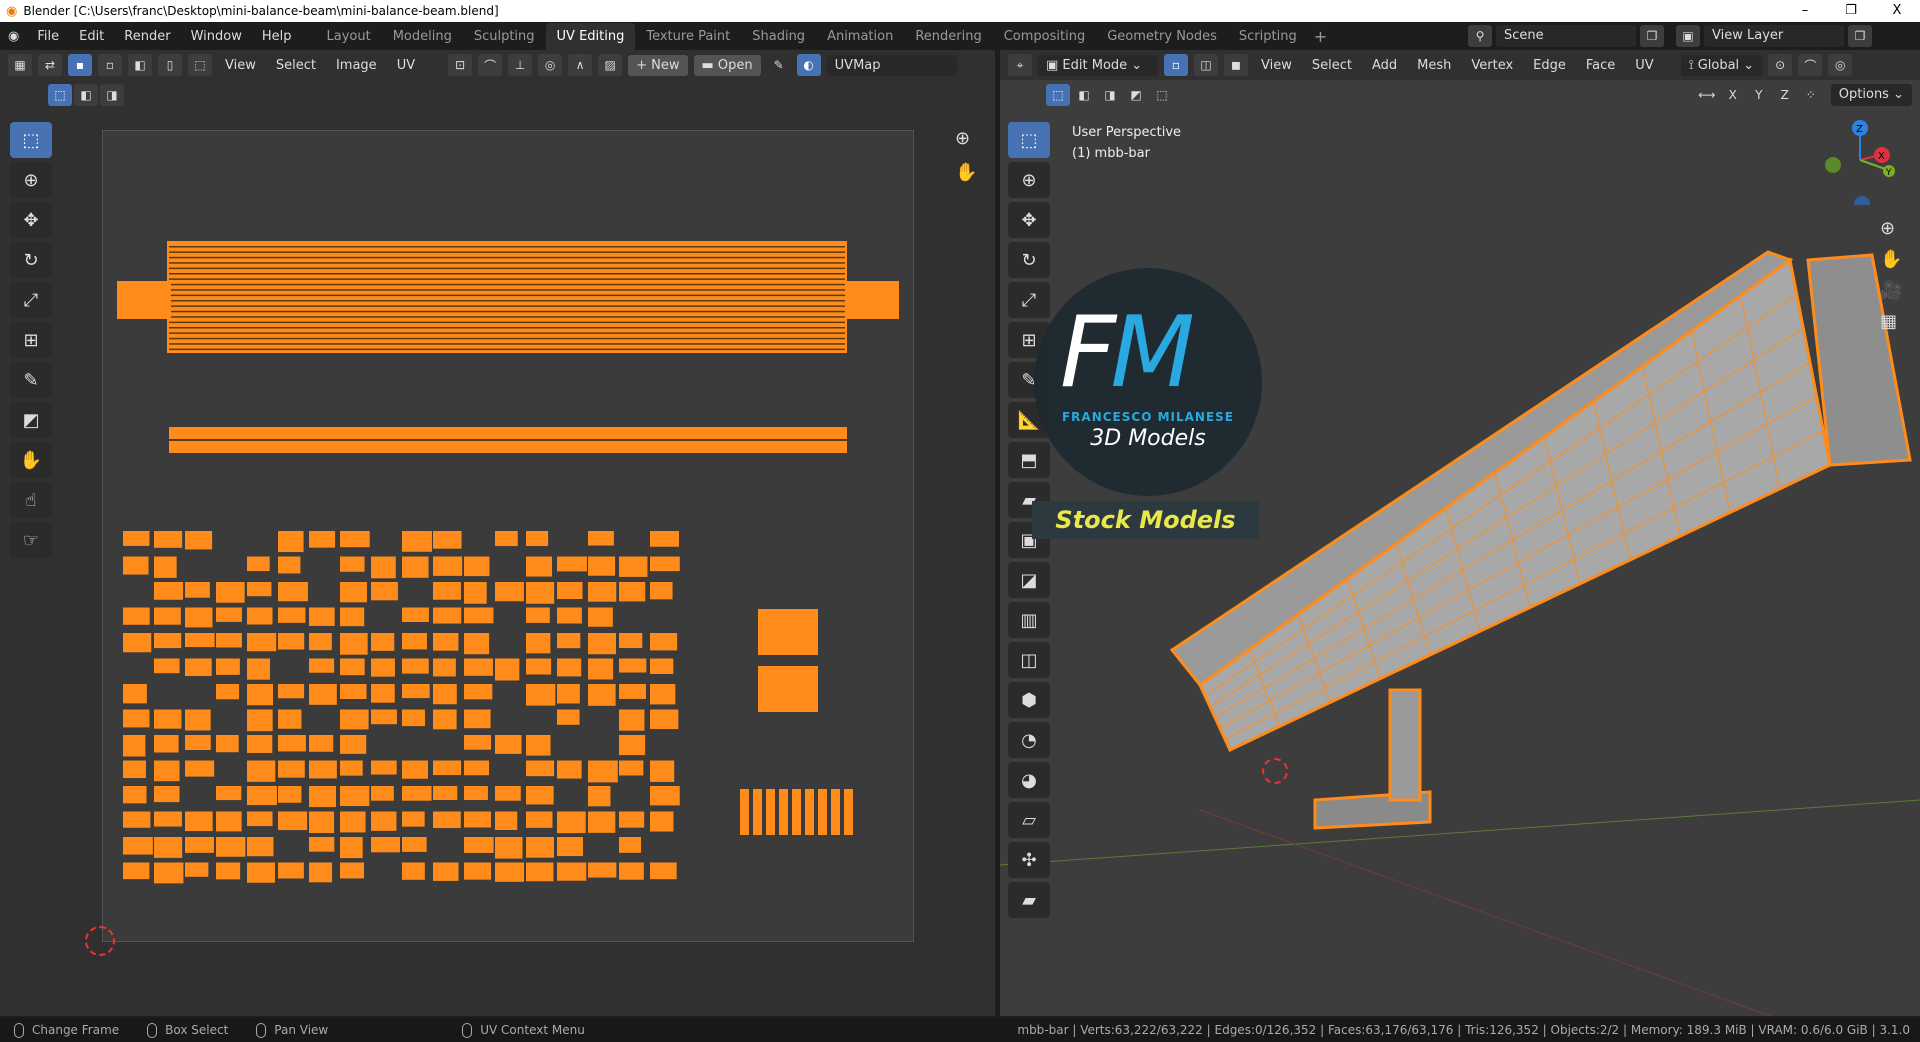  What do you see at coordinates (658, 65) in the screenshot?
I see `new-image-button: + New` at bounding box center [658, 65].